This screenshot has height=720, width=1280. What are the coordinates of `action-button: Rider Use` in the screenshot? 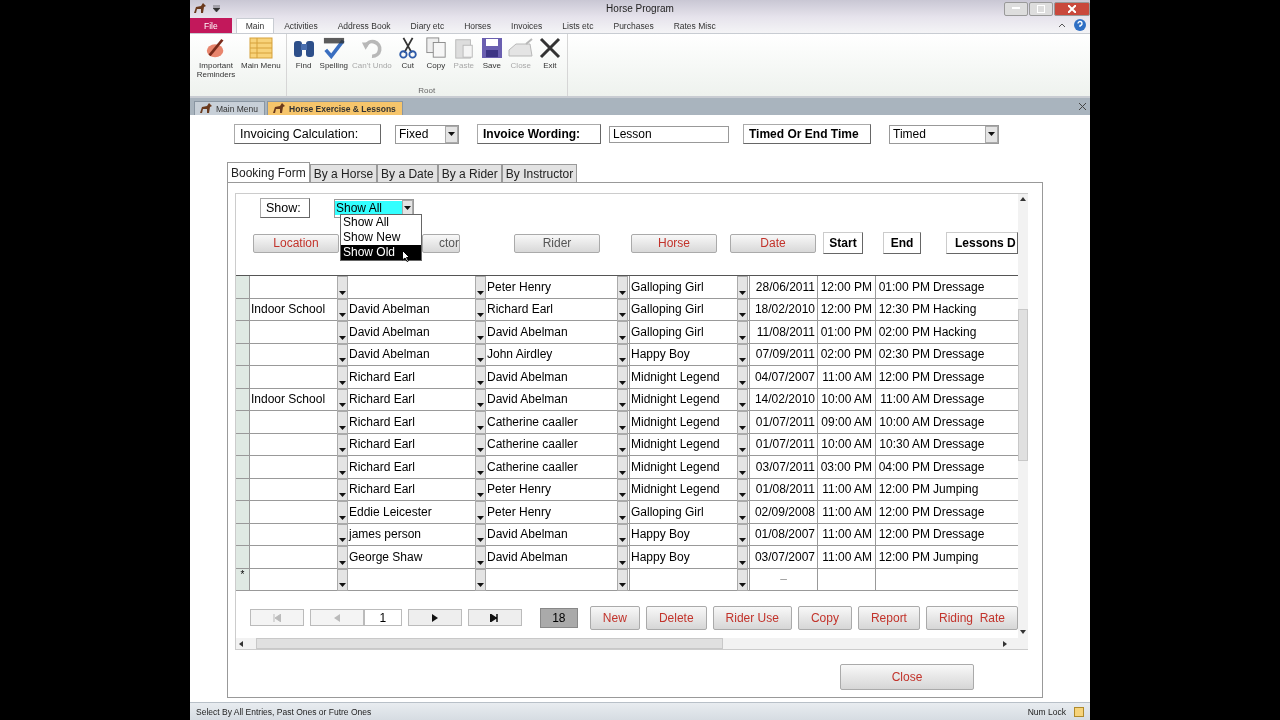 It's located at (752, 617).